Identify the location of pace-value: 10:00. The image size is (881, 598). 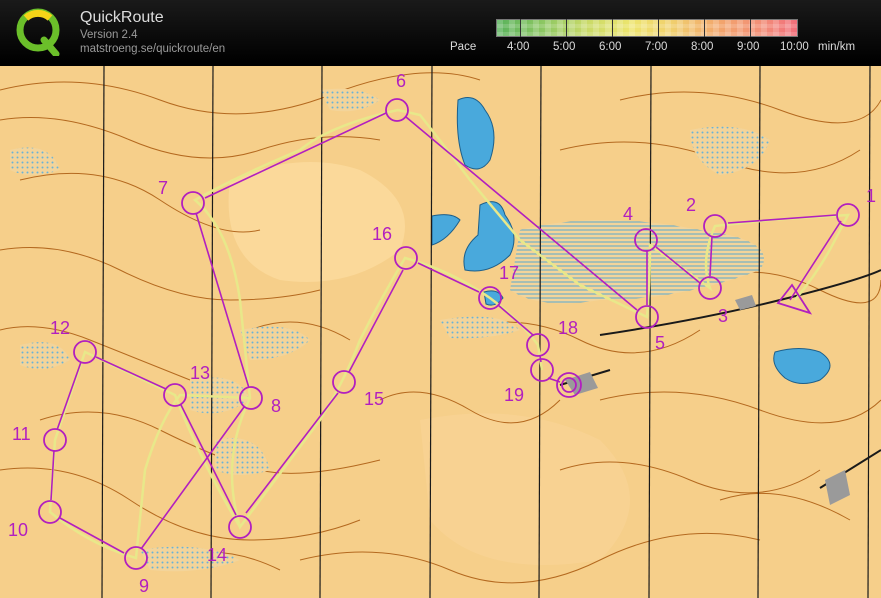
(794, 47).